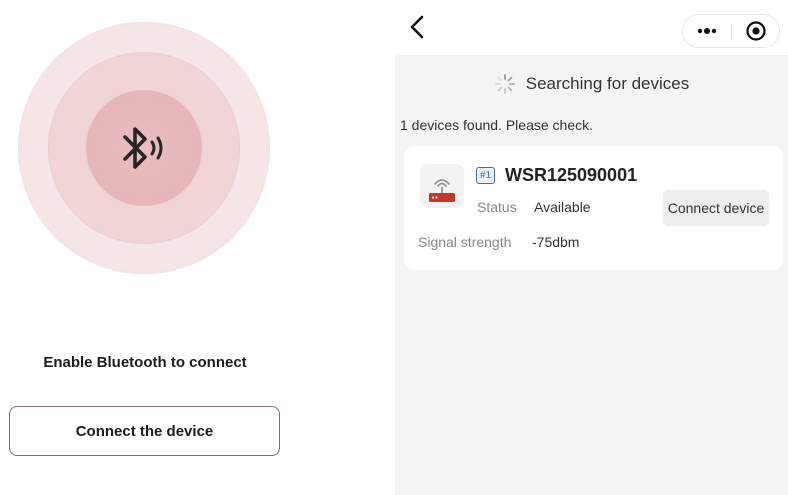 The width and height of the screenshot is (788, 495). I want to click on router-icon, so click(442, 186).